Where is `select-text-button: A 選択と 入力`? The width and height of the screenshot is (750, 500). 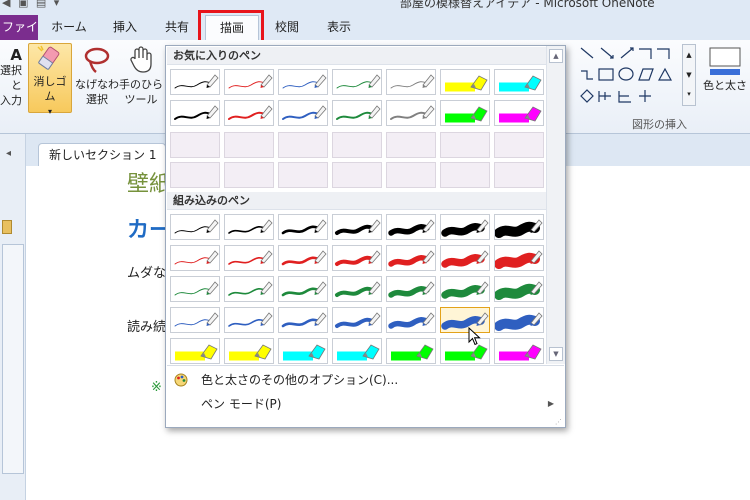 select-text-button: A 選択と 入力 is located at coordinates (11, 78).